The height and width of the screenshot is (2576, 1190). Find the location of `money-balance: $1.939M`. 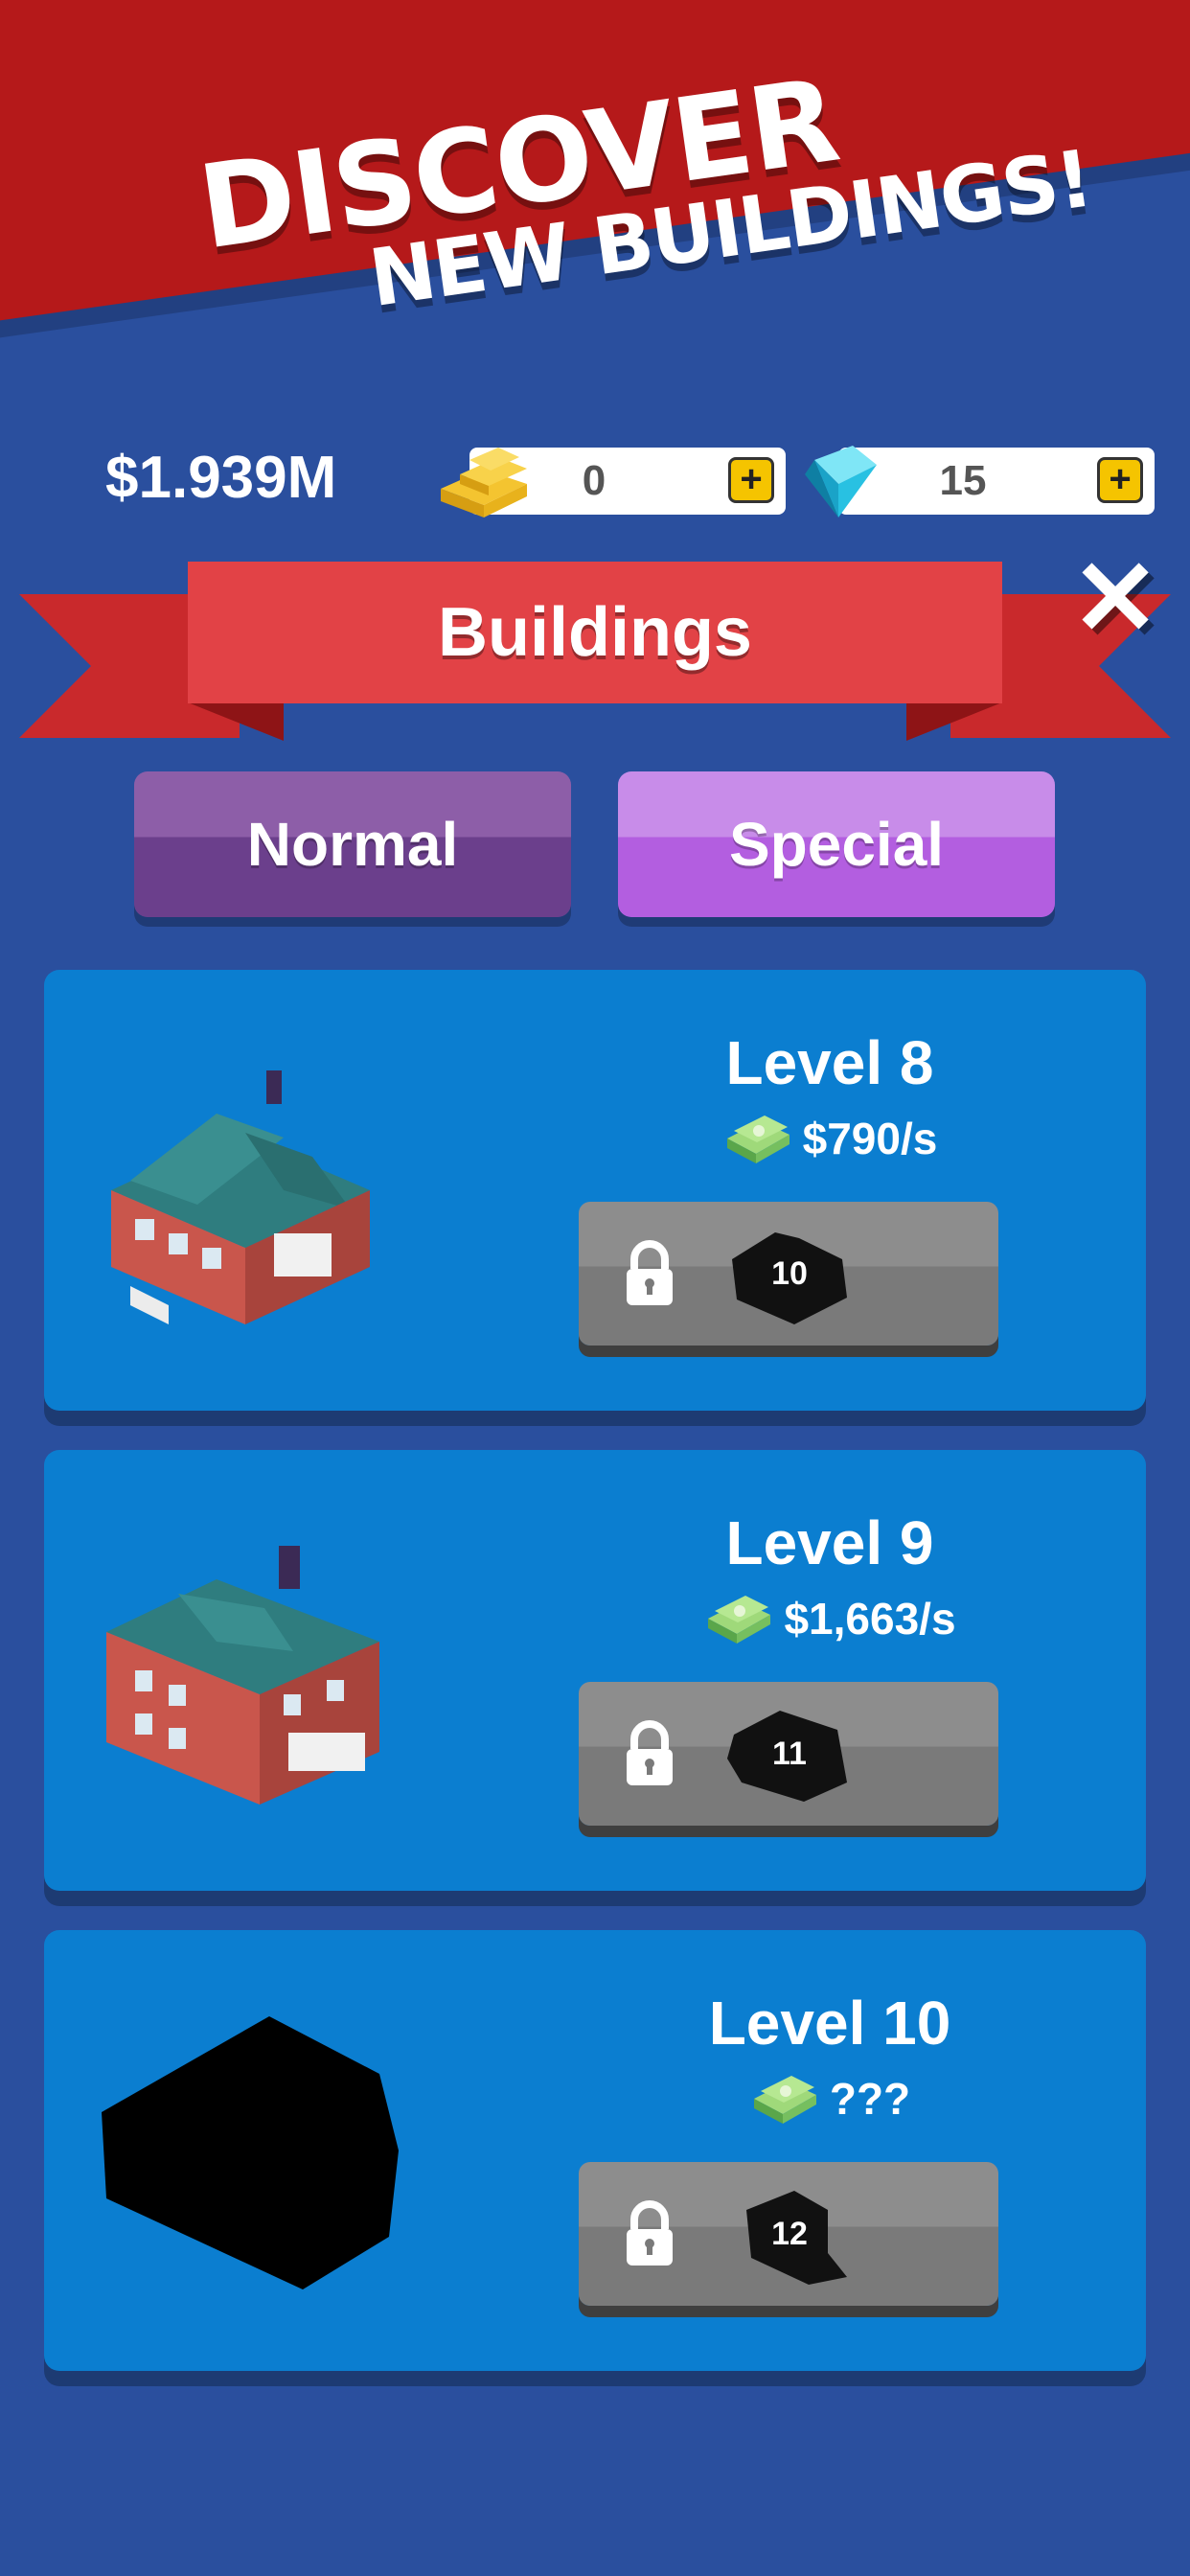

money-balance: $1.939M is located at coordinates (221, 478).